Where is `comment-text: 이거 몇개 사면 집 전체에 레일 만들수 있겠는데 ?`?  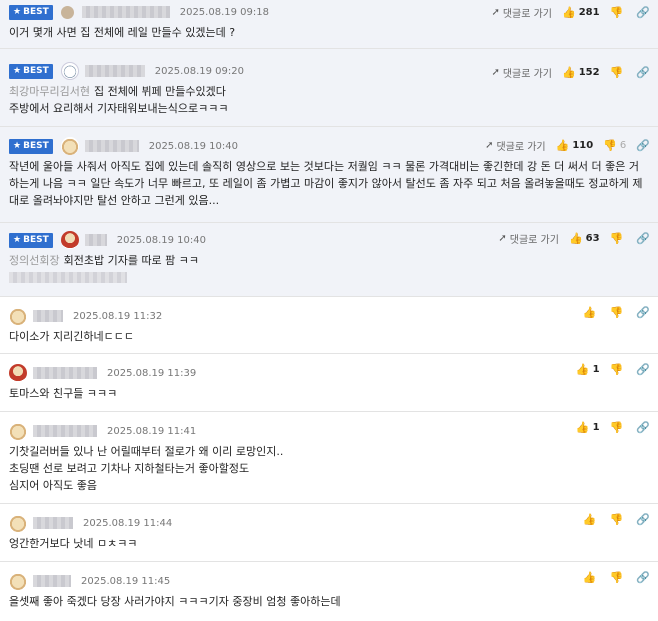
comment-text: 이거 몇개 사면 집 전체에 레일 만들수 있겠는데 ? is located at coordinates (122, 32).